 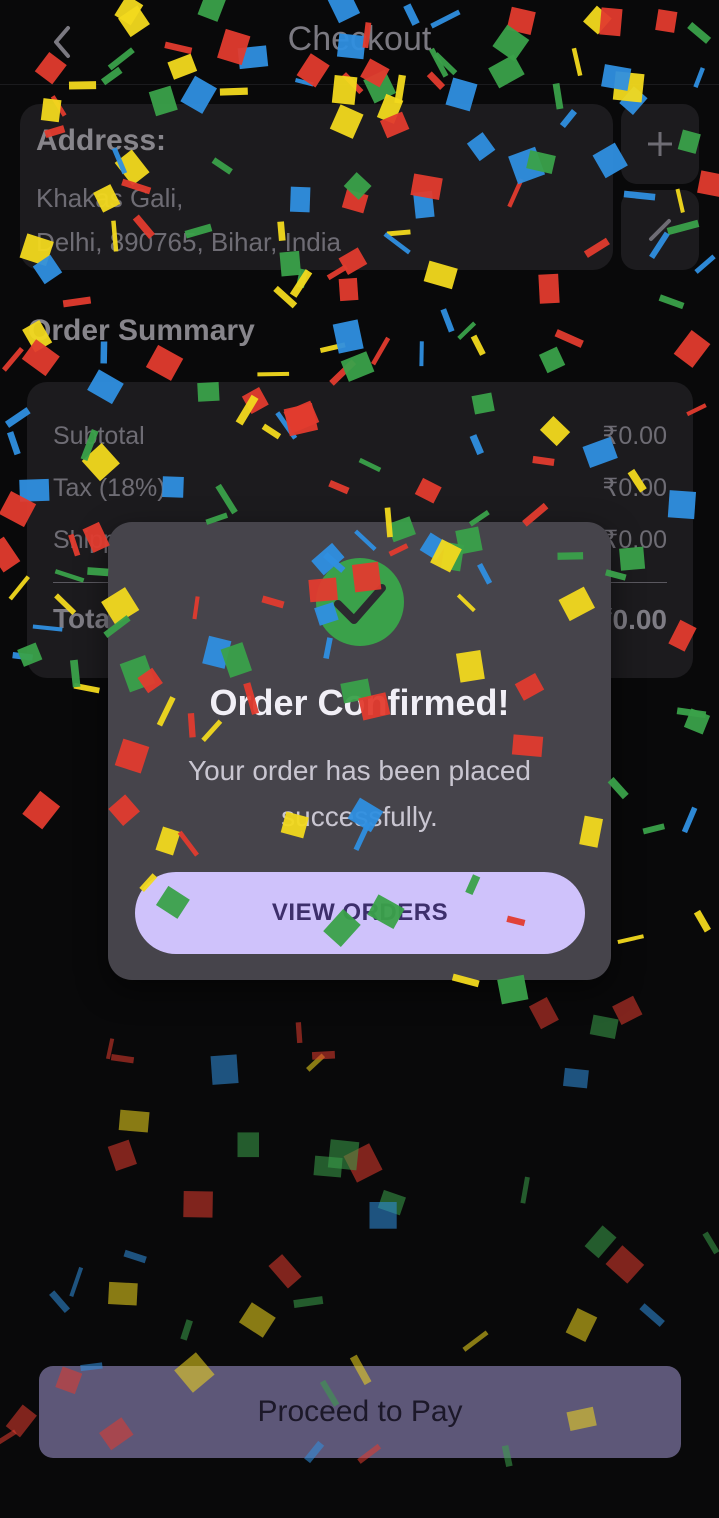 I want to click on dialog-title: Order Confirmed!, so click(x=359, y=702).